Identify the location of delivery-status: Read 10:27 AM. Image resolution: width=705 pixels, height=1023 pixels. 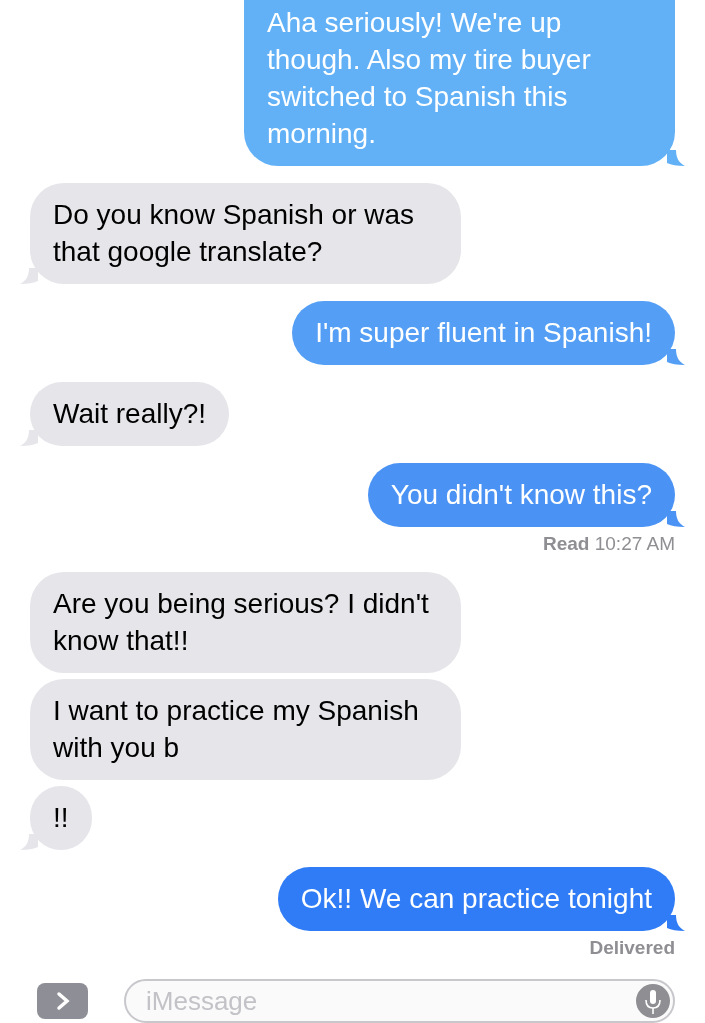
(608, 544).